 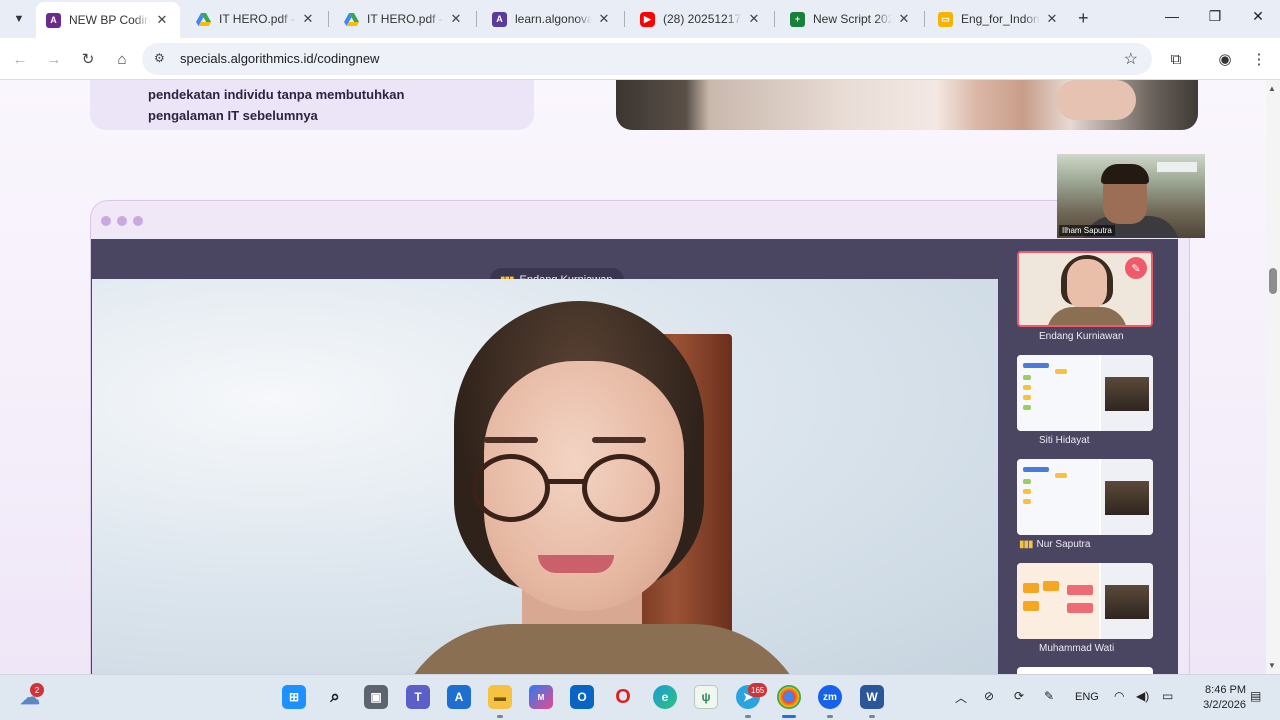 I want to click on profile-button: ◉, so click(x=1225, y=59).